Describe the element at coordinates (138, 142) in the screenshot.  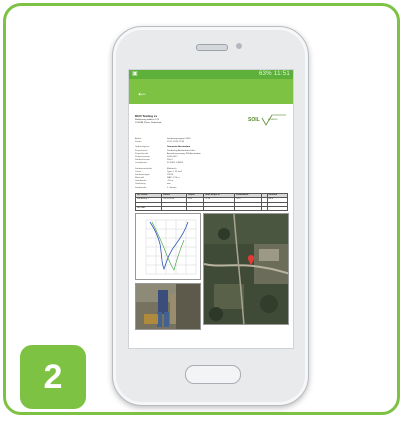
I see `meta-key: Datum` at that location.